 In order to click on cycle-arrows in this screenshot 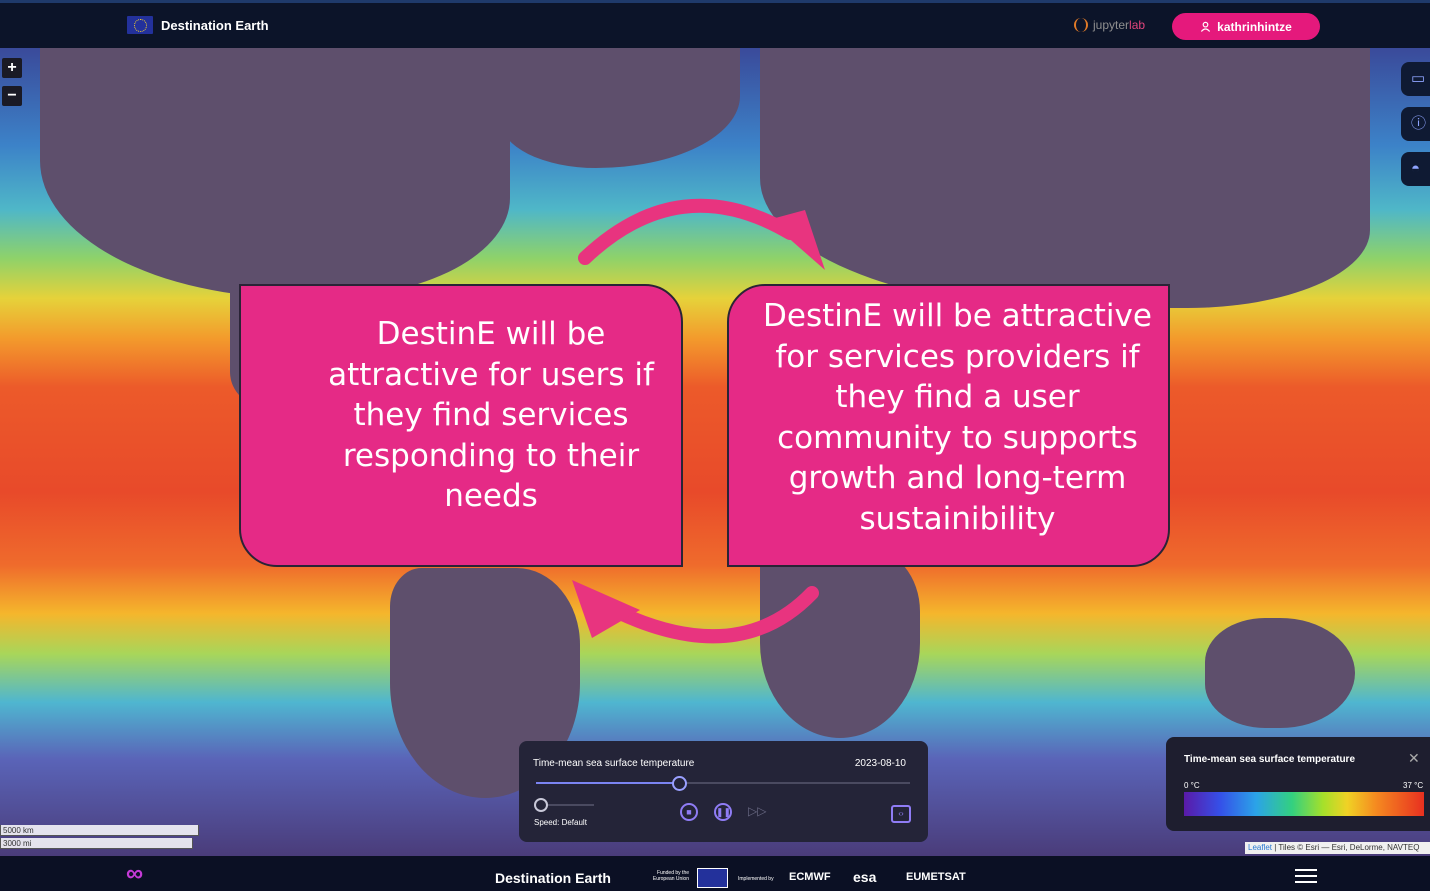, I will do `click(698, 421)`.